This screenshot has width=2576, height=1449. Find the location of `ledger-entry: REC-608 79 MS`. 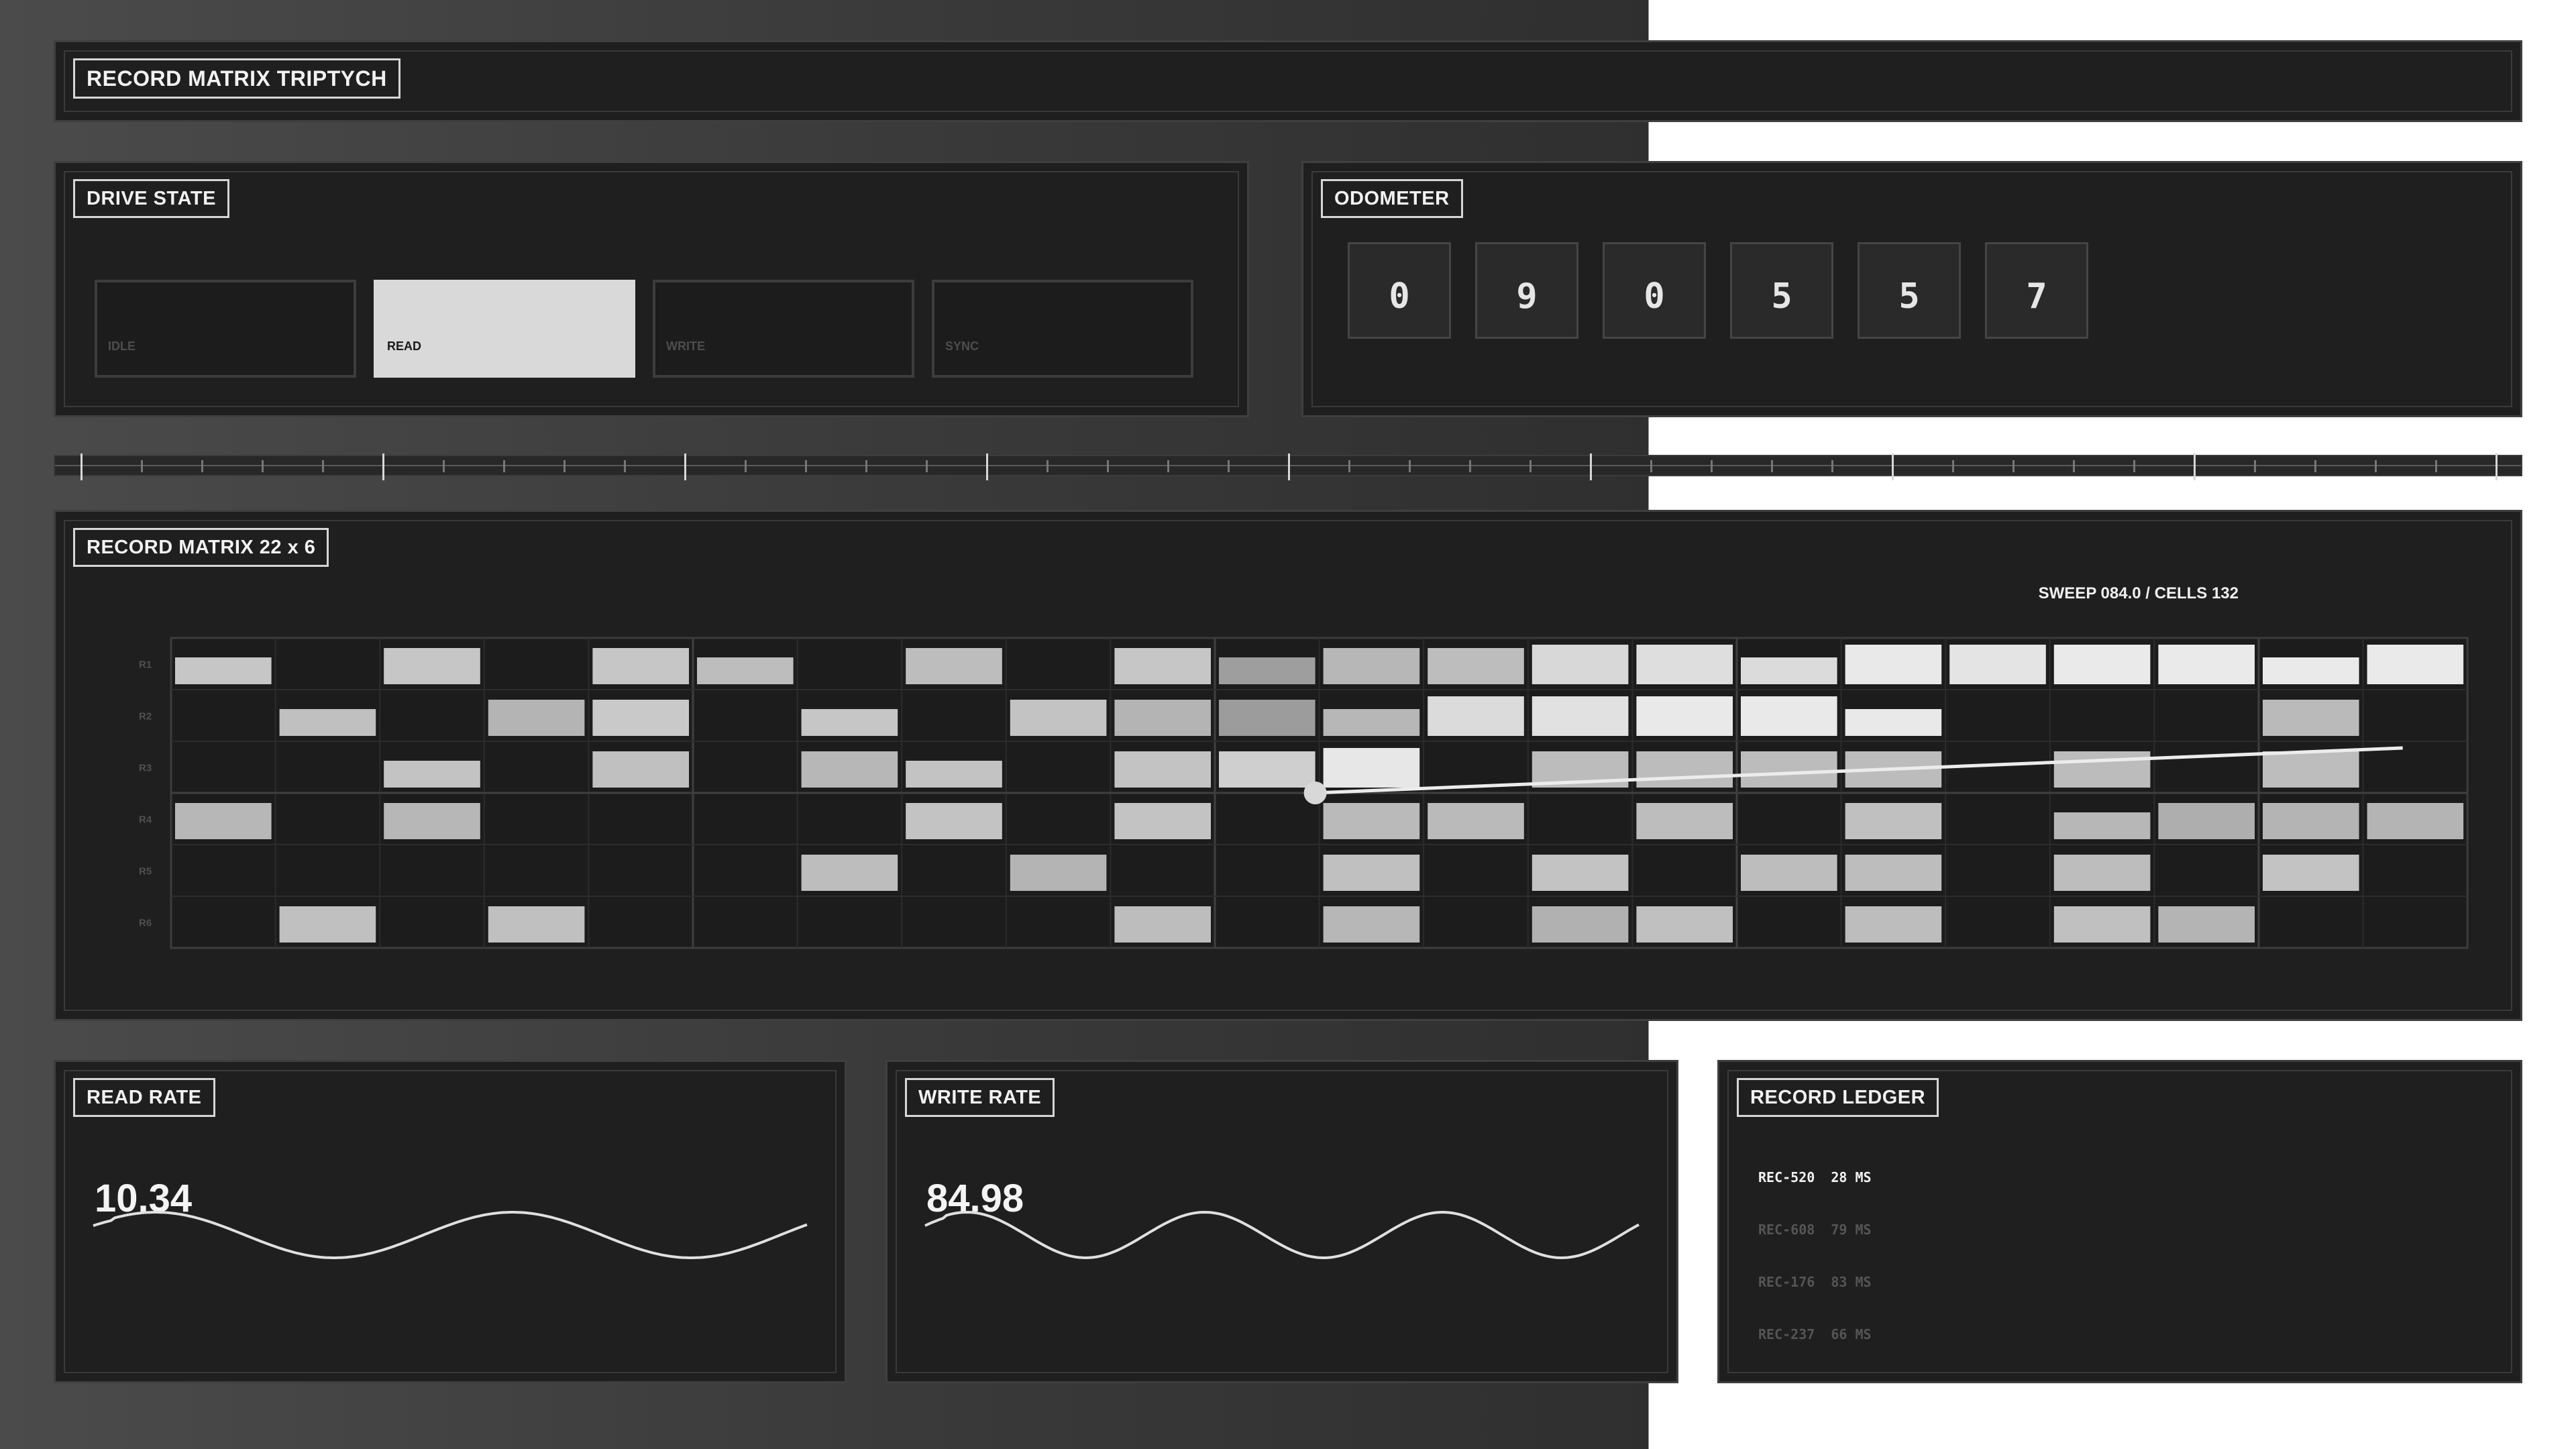

ledger-entry: REC-608 79 MS is located at coordinates (1815, 1230).